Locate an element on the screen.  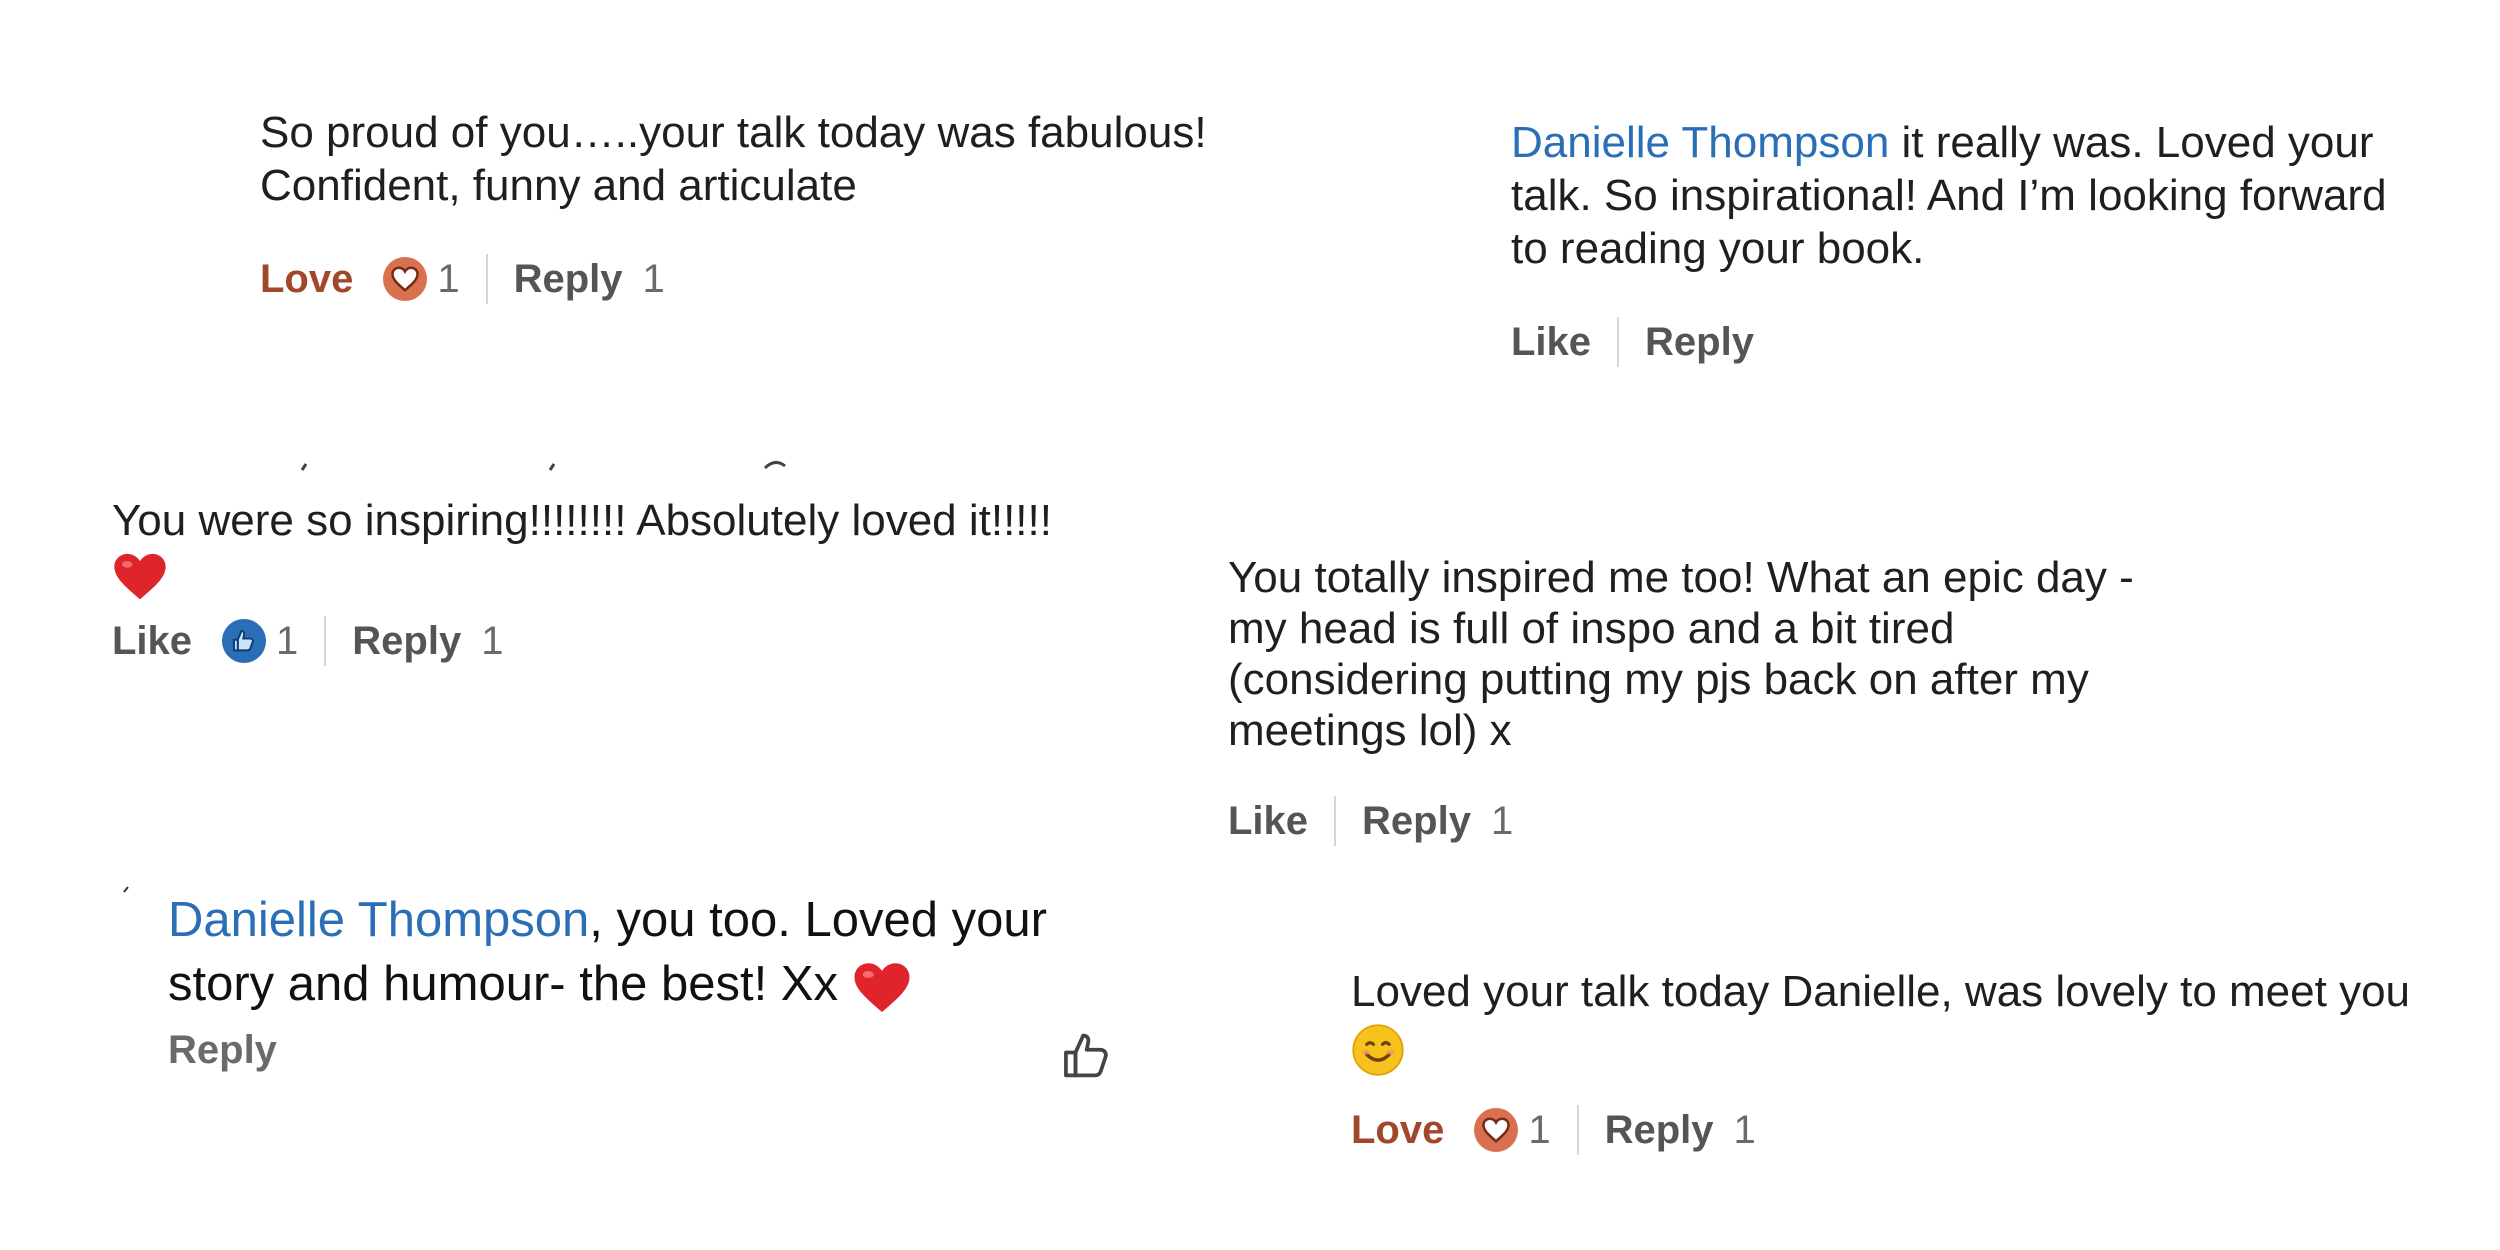
smiling-face-emoji is located at coordinates (1378, 1050).